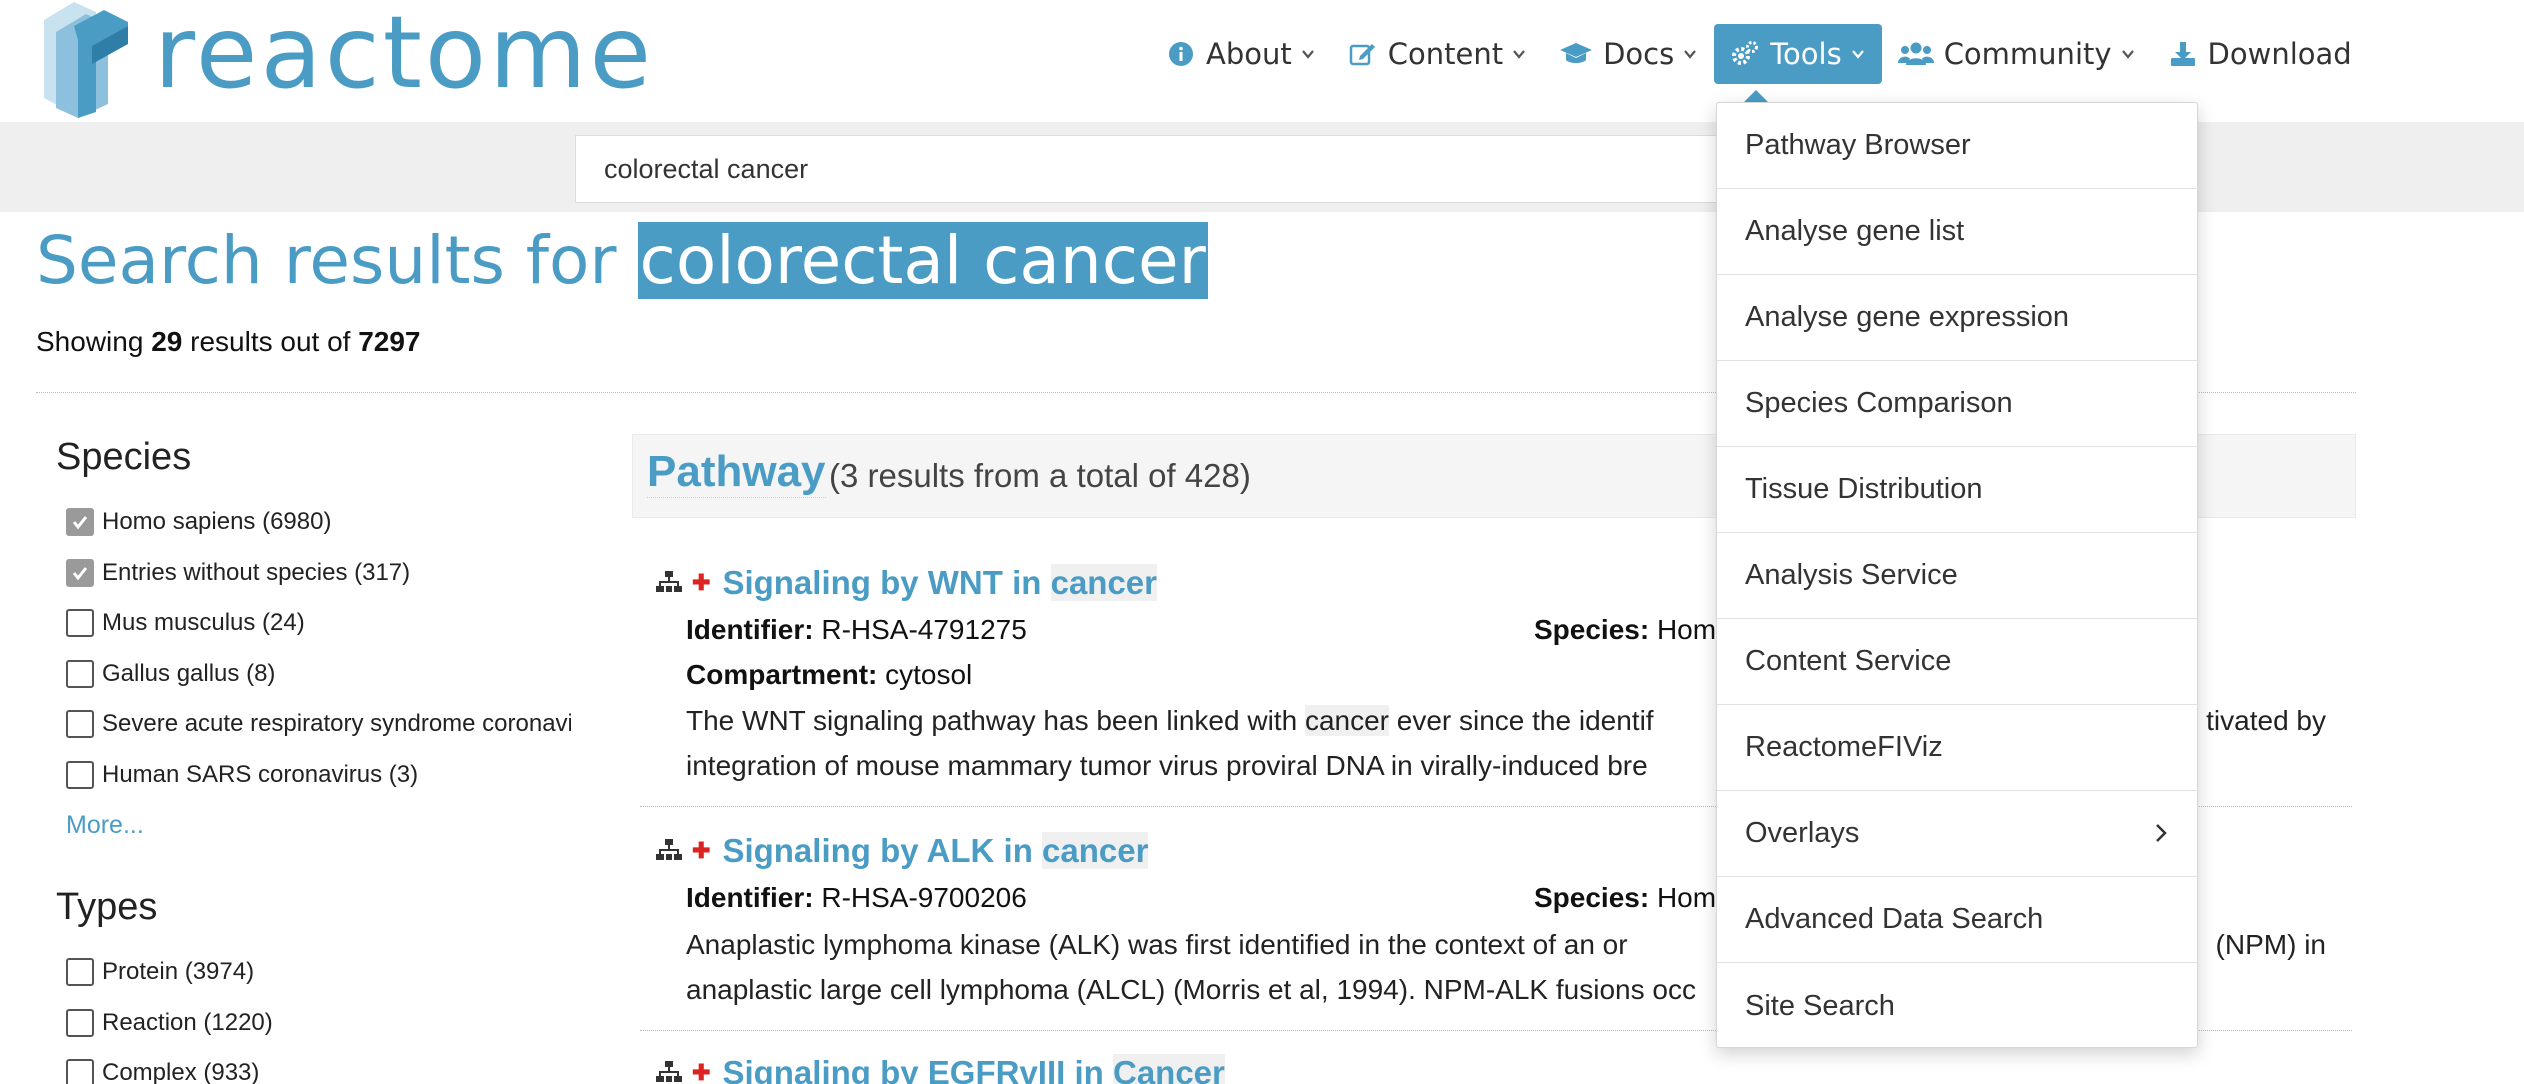 This screenshot has width=2524, height=1084. Describe the element at coordinates (256, 572) in the screenshot. I see `facet-label: Entries without species (317)` at that location.